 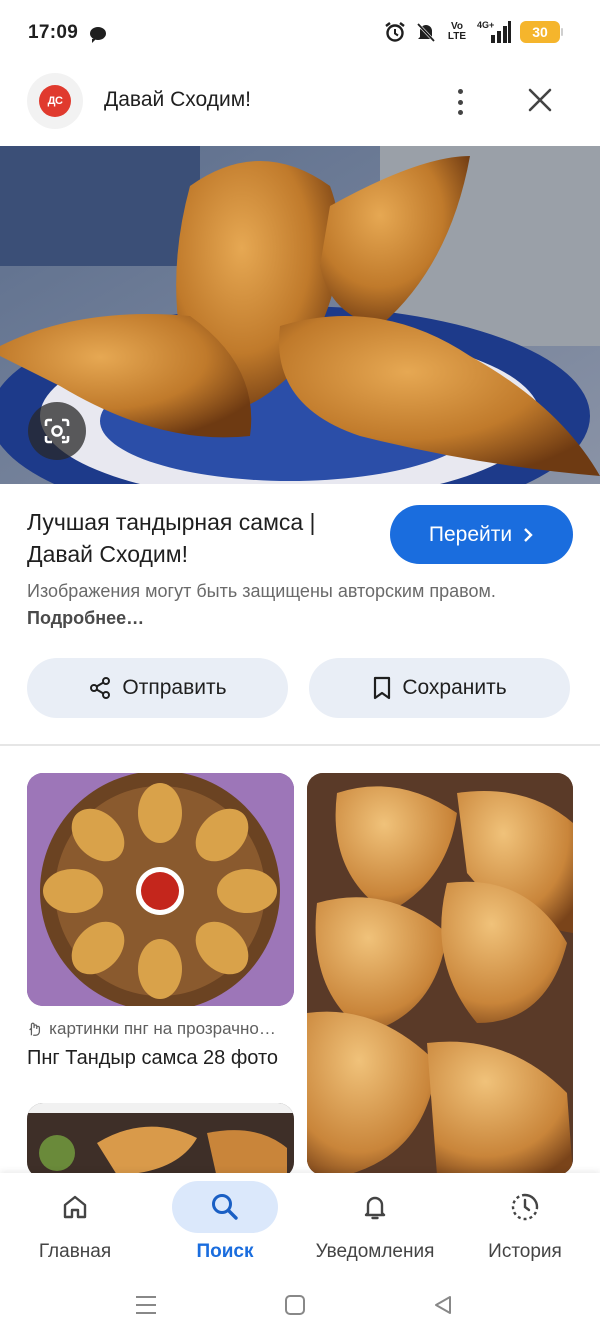 What do you see at coordinates (199, 538) in the screenshot?
I see `result-title: Лучшая тандырная самса | Давай Сходим!` at bounding box center [199, 538].